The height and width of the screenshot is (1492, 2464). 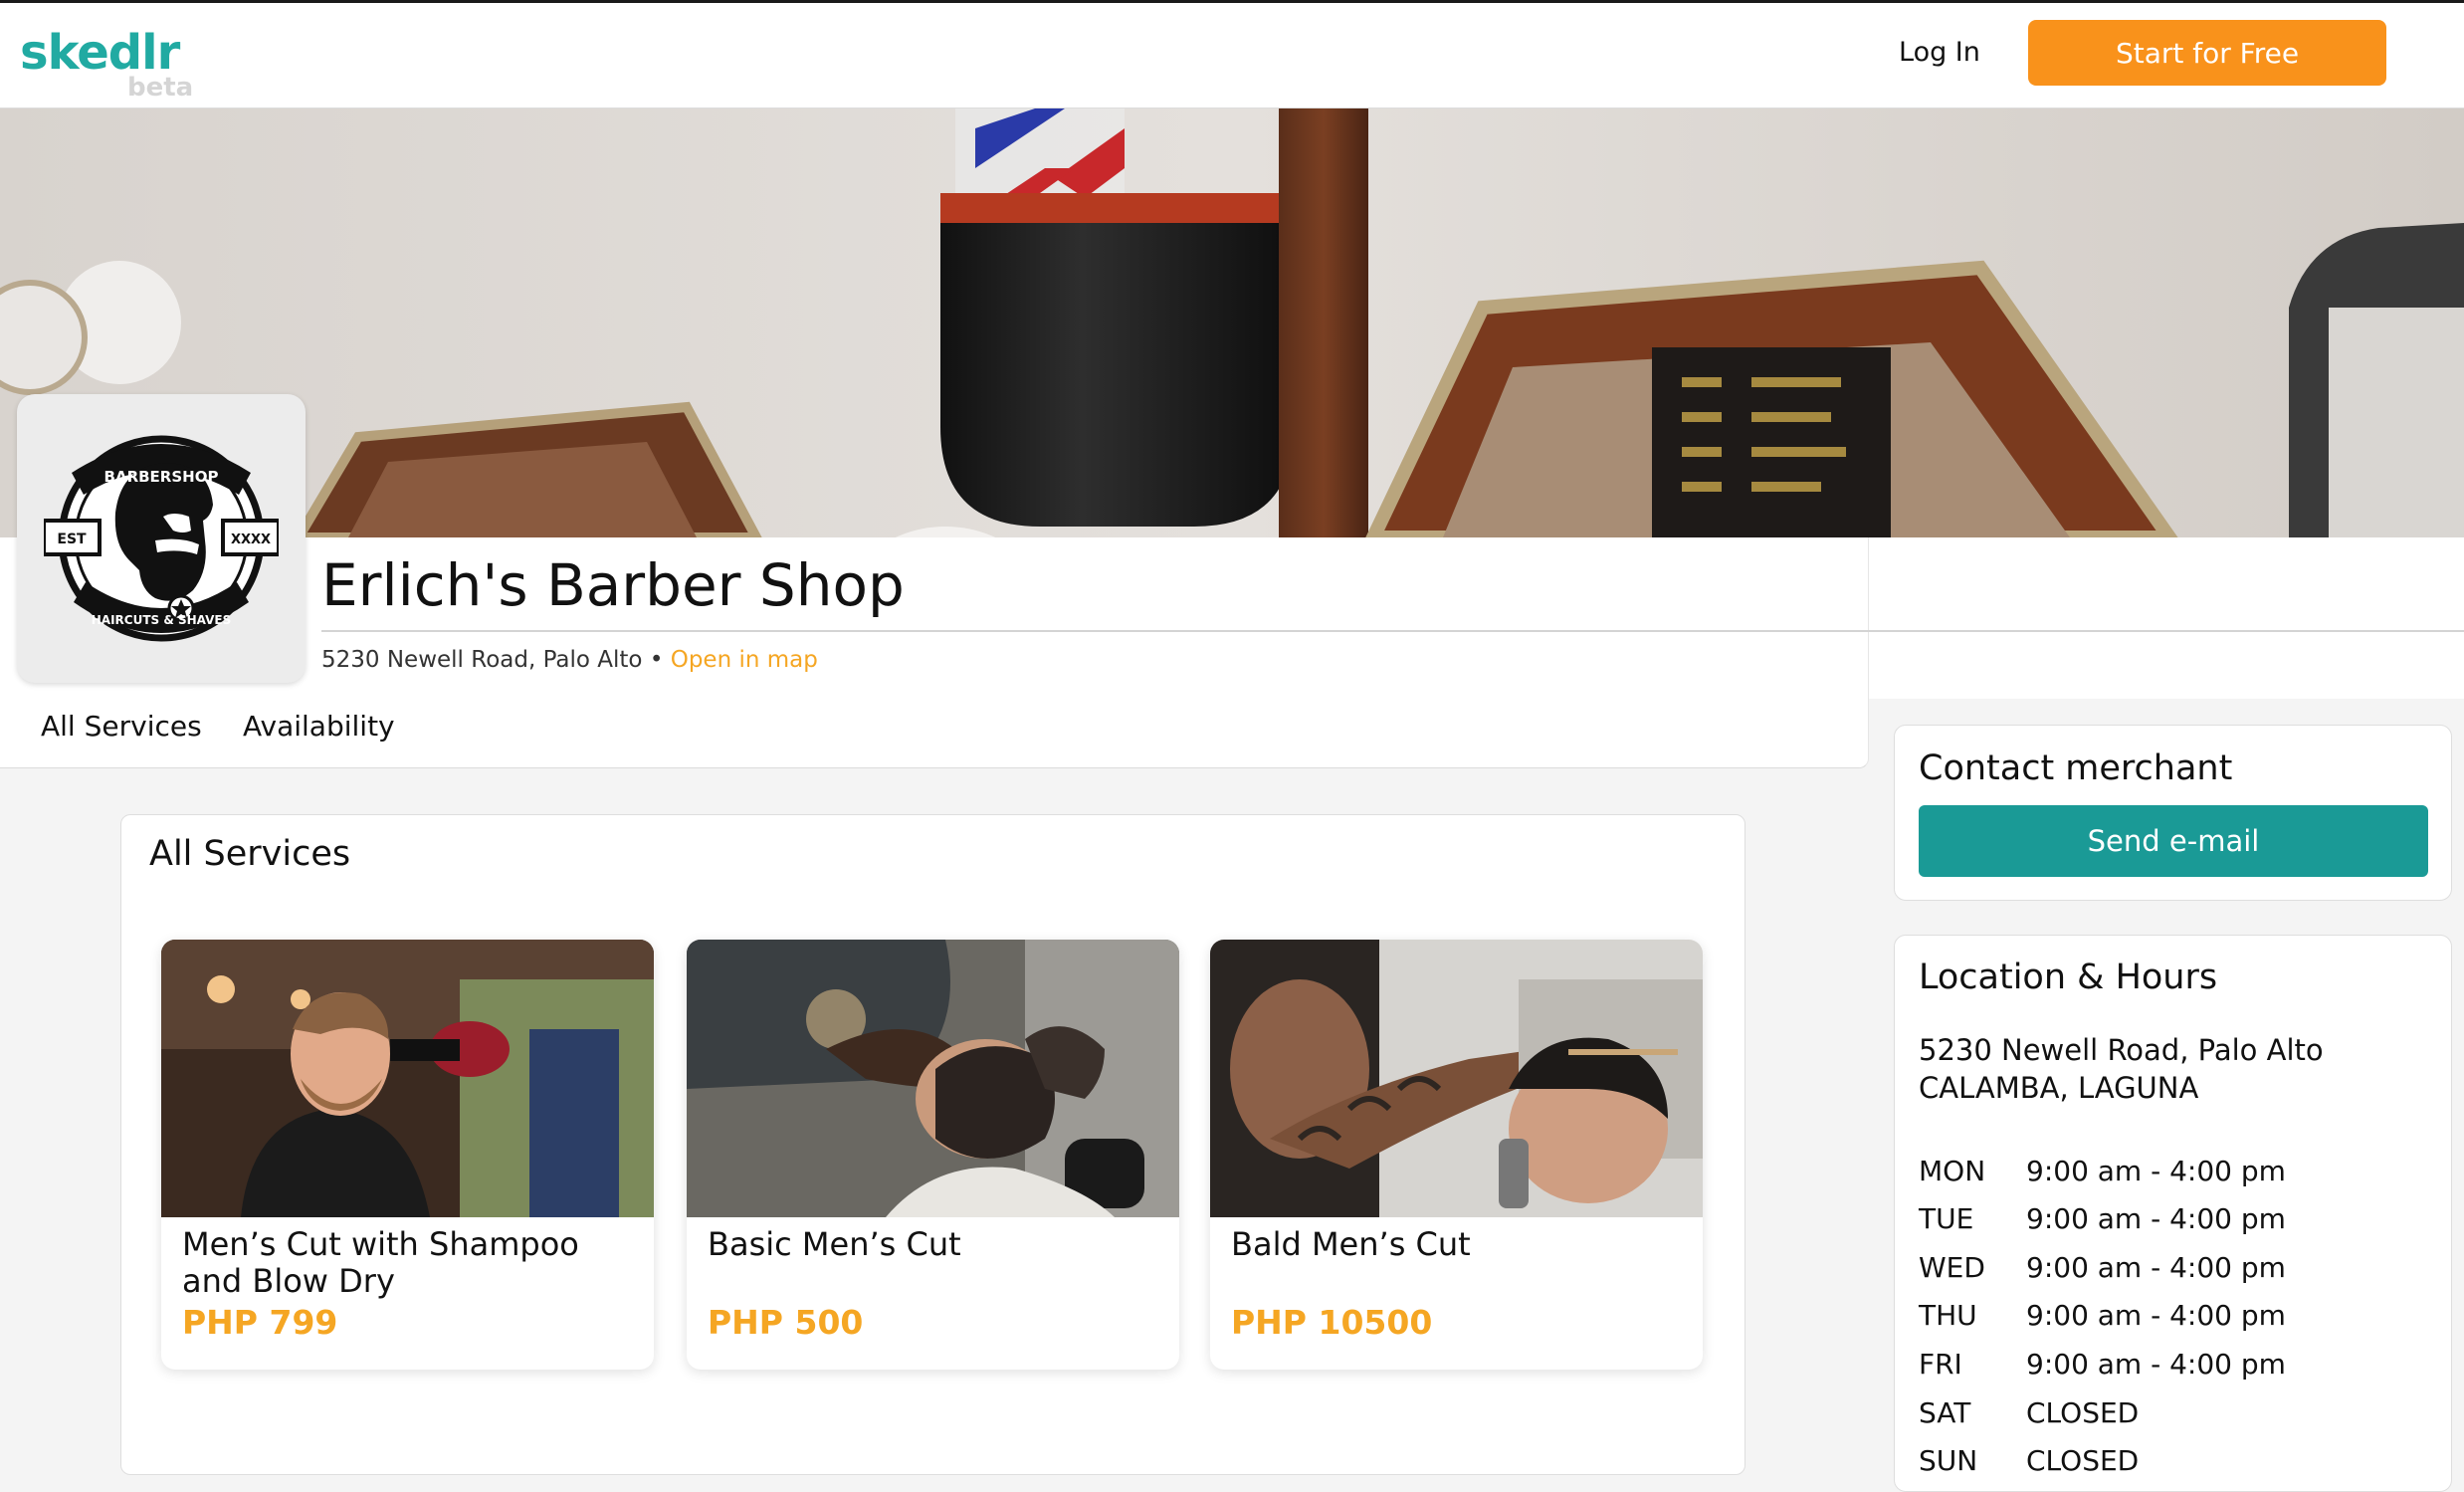 What do you see at coordinates (482, 660) in the screenshot?
I see `shop-address: 5230 Newell Road, Palo Alto` at bounding box center [482, 660].